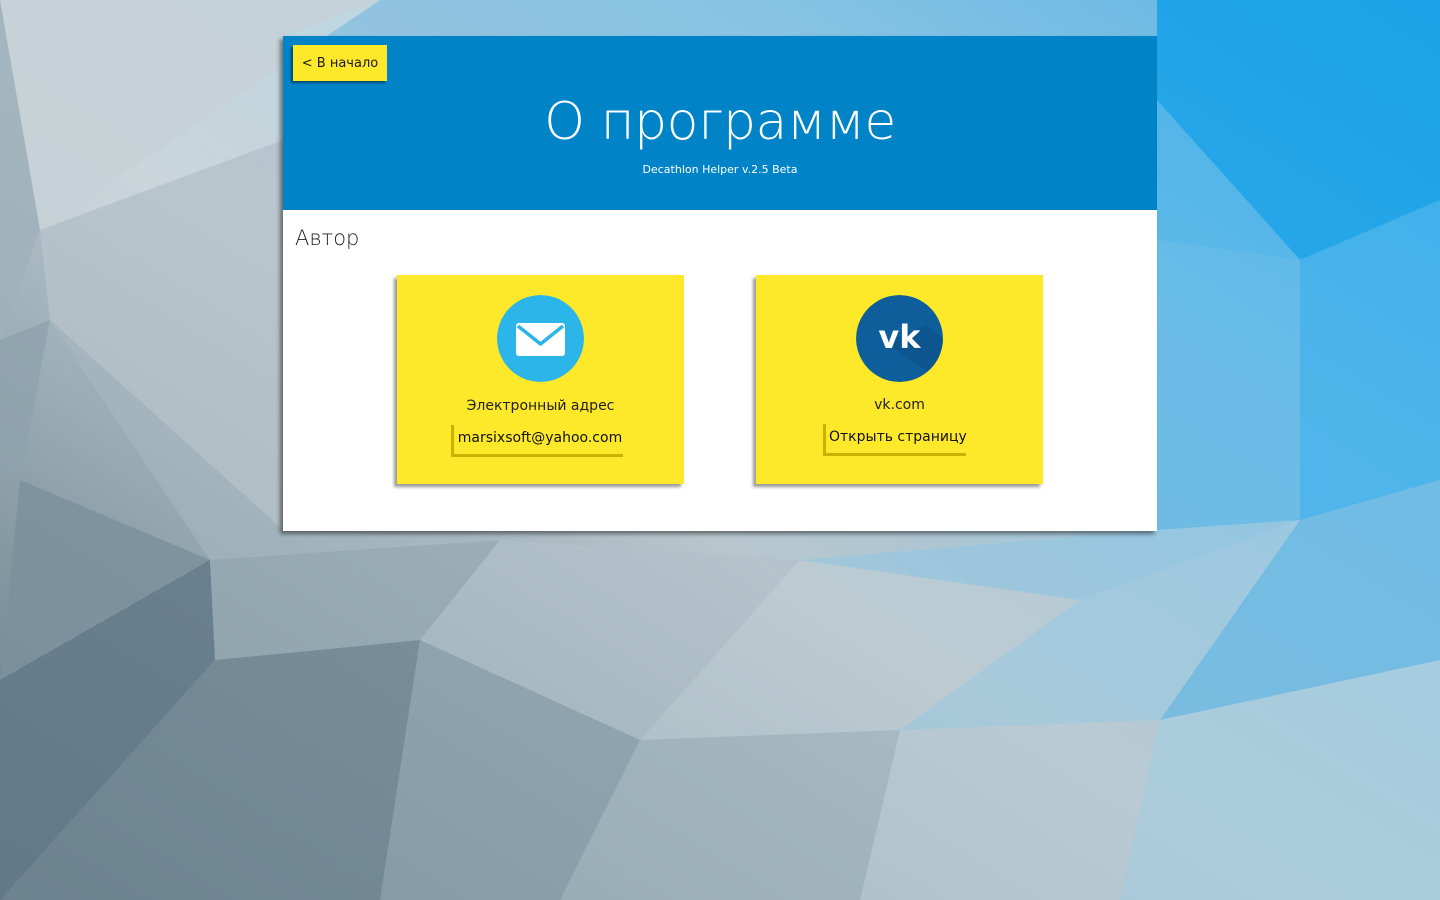 This screenshot has width=1440, height=900. What do you see at coordinates (540, 406) in the screenshot?
I see `email-label: Электронный адрес` at bounding box center [540, 406].